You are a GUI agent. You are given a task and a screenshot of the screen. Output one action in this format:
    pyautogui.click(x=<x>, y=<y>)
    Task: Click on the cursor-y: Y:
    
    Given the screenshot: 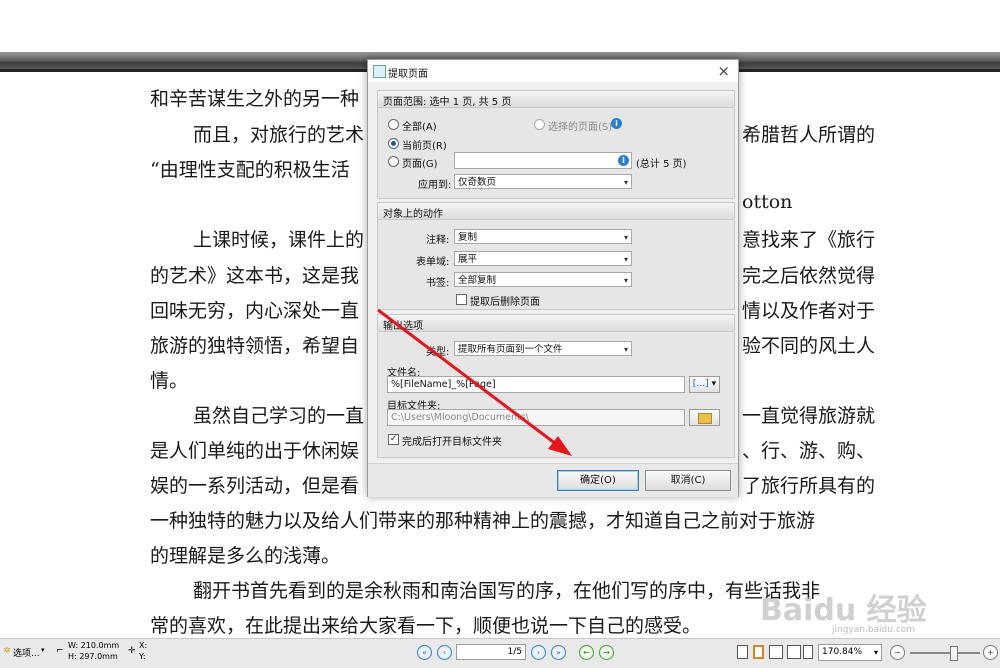 What is the action you would take?
    pyautogui.click(x=142, y=656)
    